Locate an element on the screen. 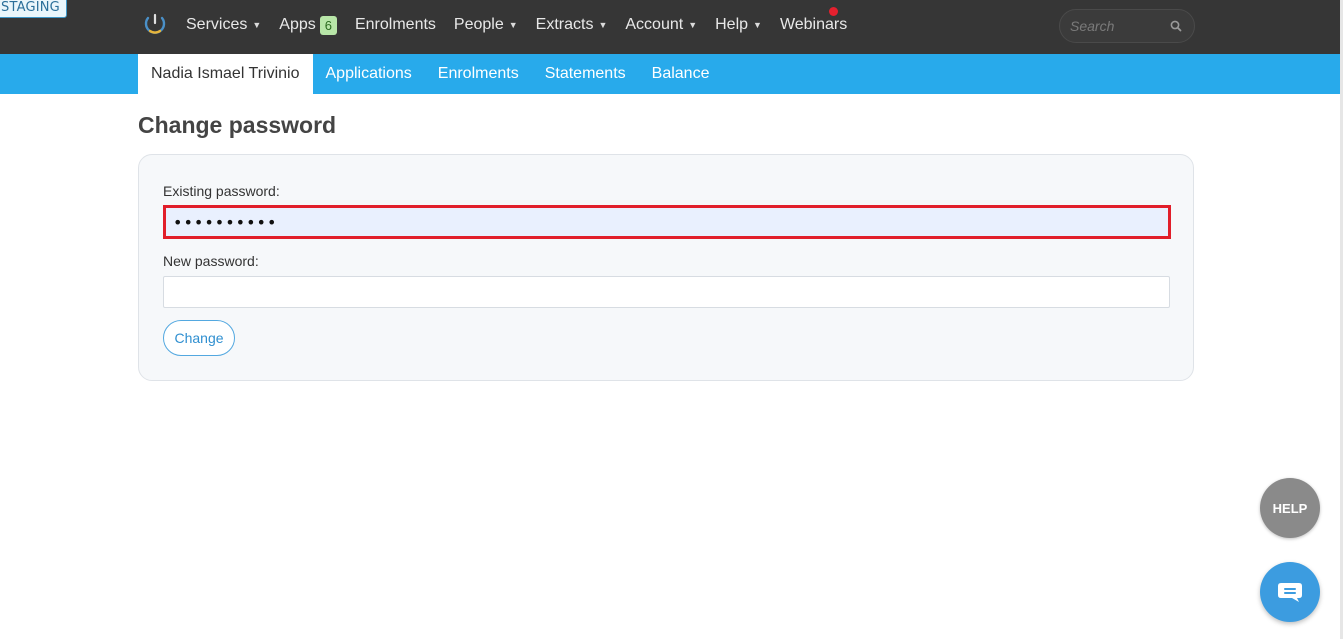 The height and width of the screenshot is (639, 1343). help-button: HELP is located at coordinates (1290, 508).